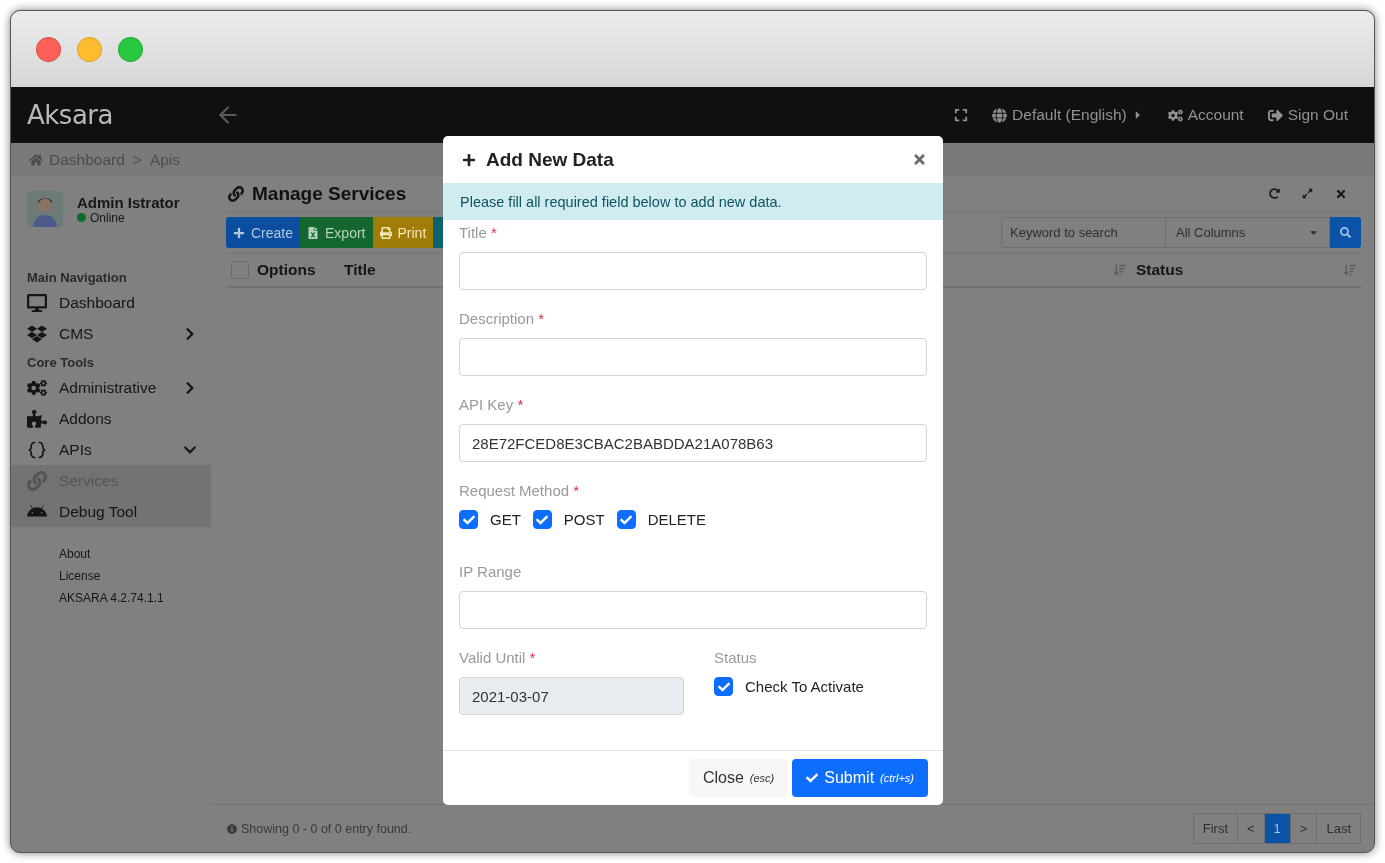  What do you see at coordinates (60, 363) in the screenshot?
I see `section-heading: Core Tools` at bounding box center [60, 363].